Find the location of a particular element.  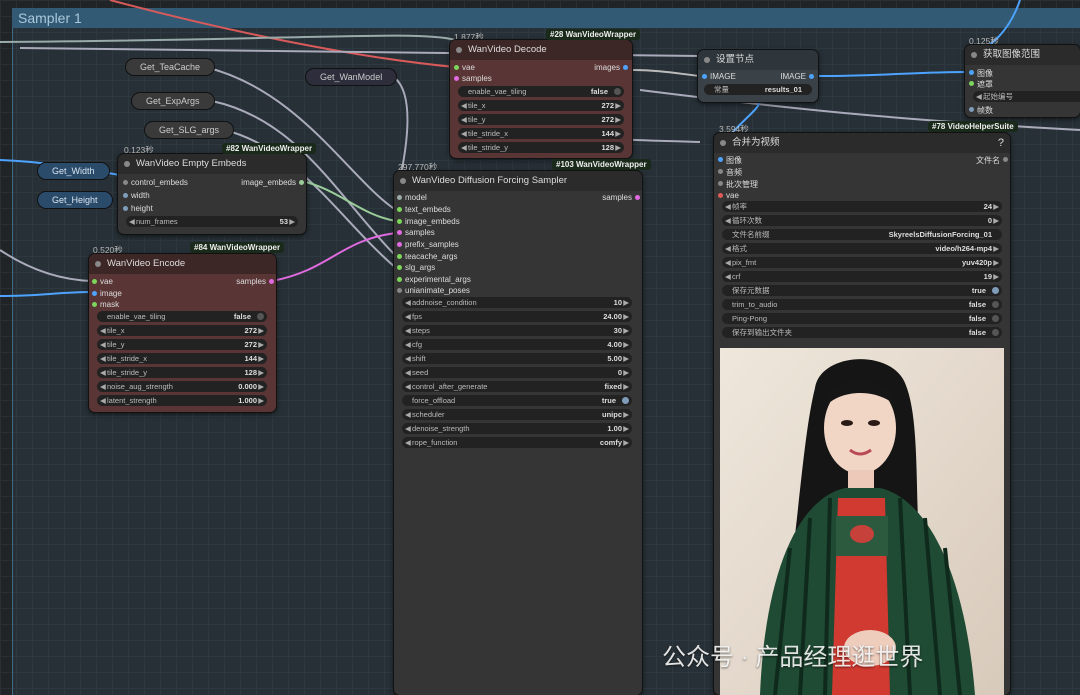

get-slgargs-node: Get_SLG_args is located at coordinates (189, 130).